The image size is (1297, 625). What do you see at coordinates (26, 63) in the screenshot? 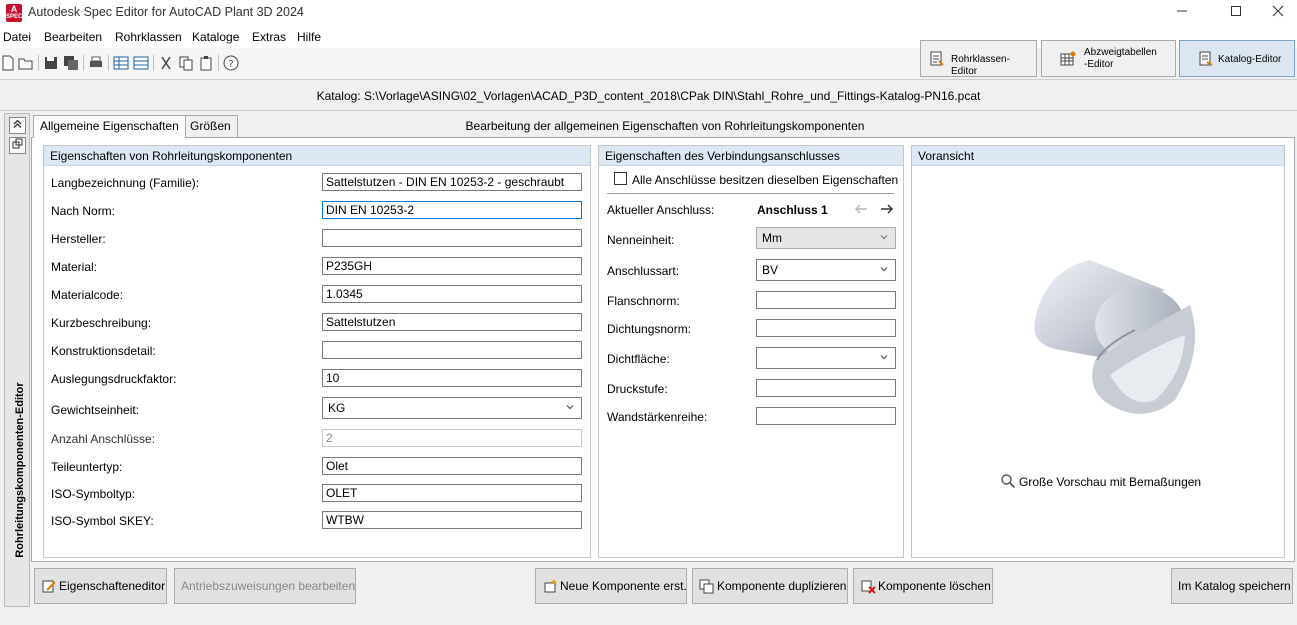
I see `open-folder-icon` at bounding box center [26, 63].